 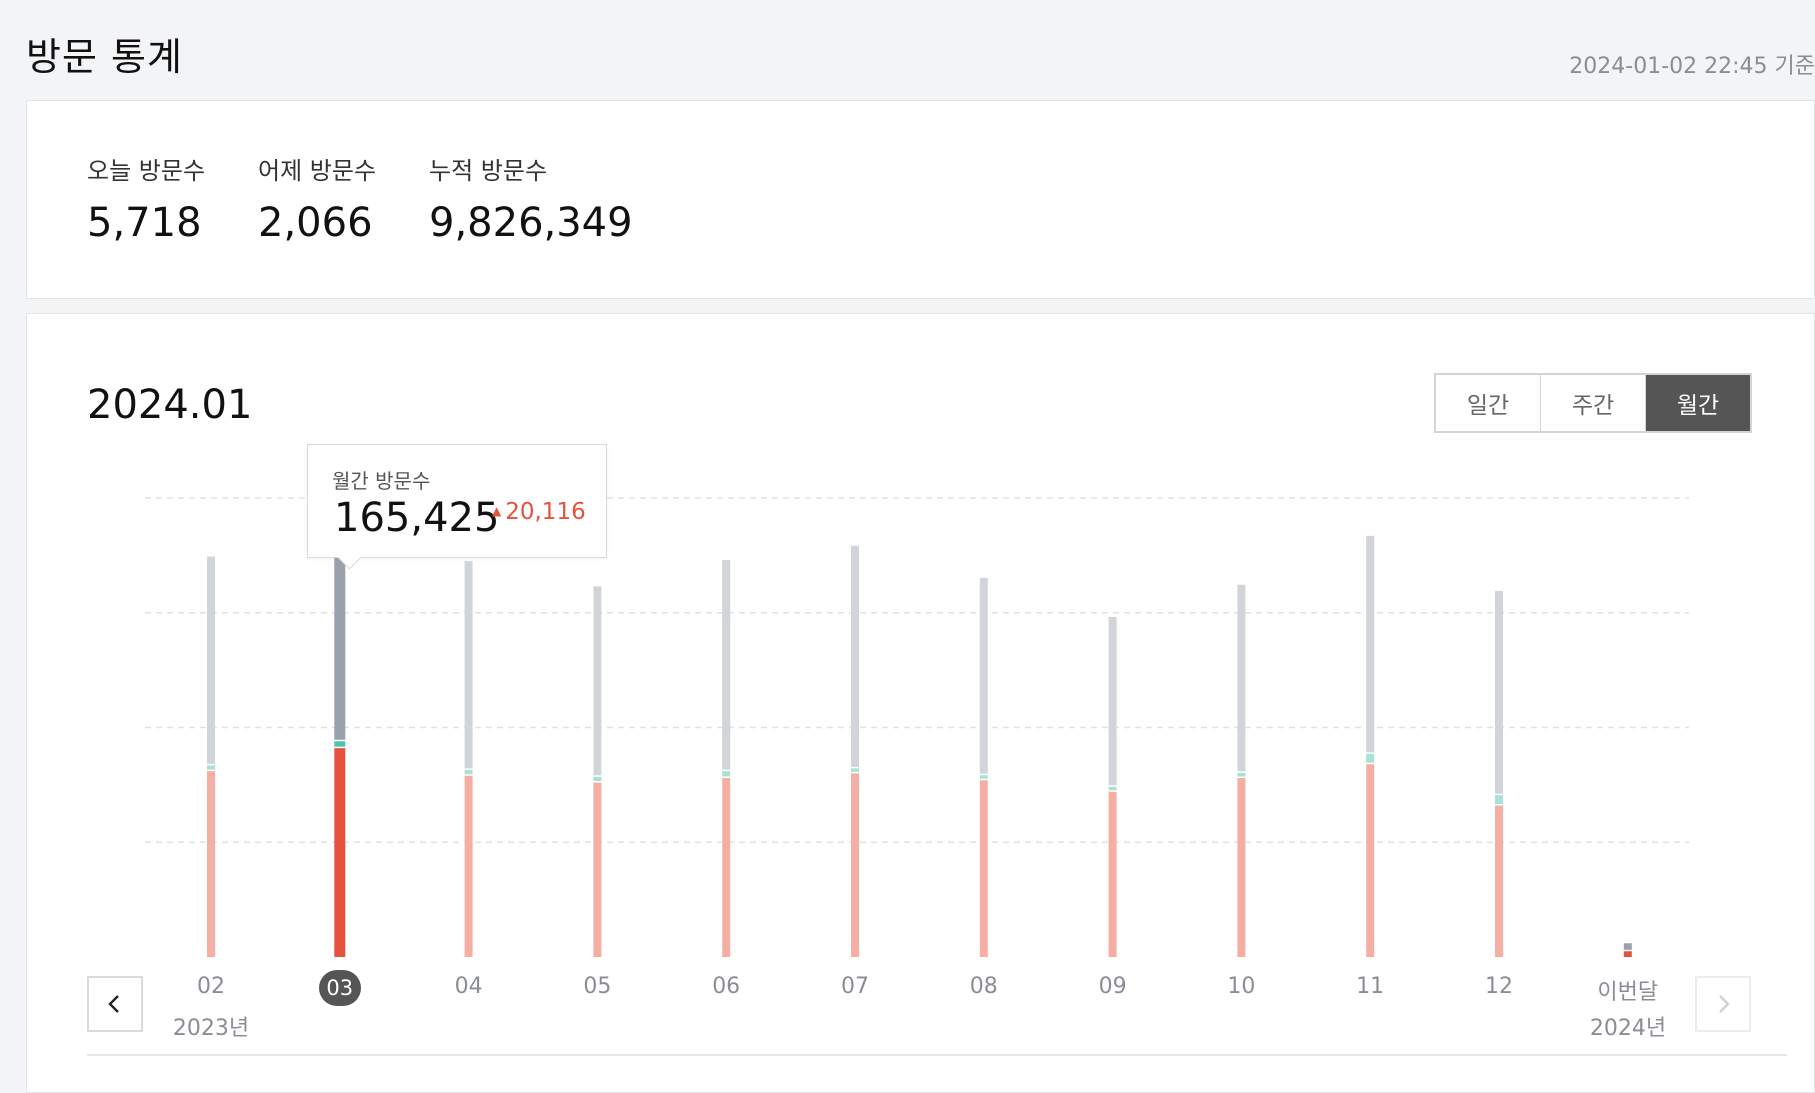 I want to click on x-tick-text: 07, so click(x=855, y=986).